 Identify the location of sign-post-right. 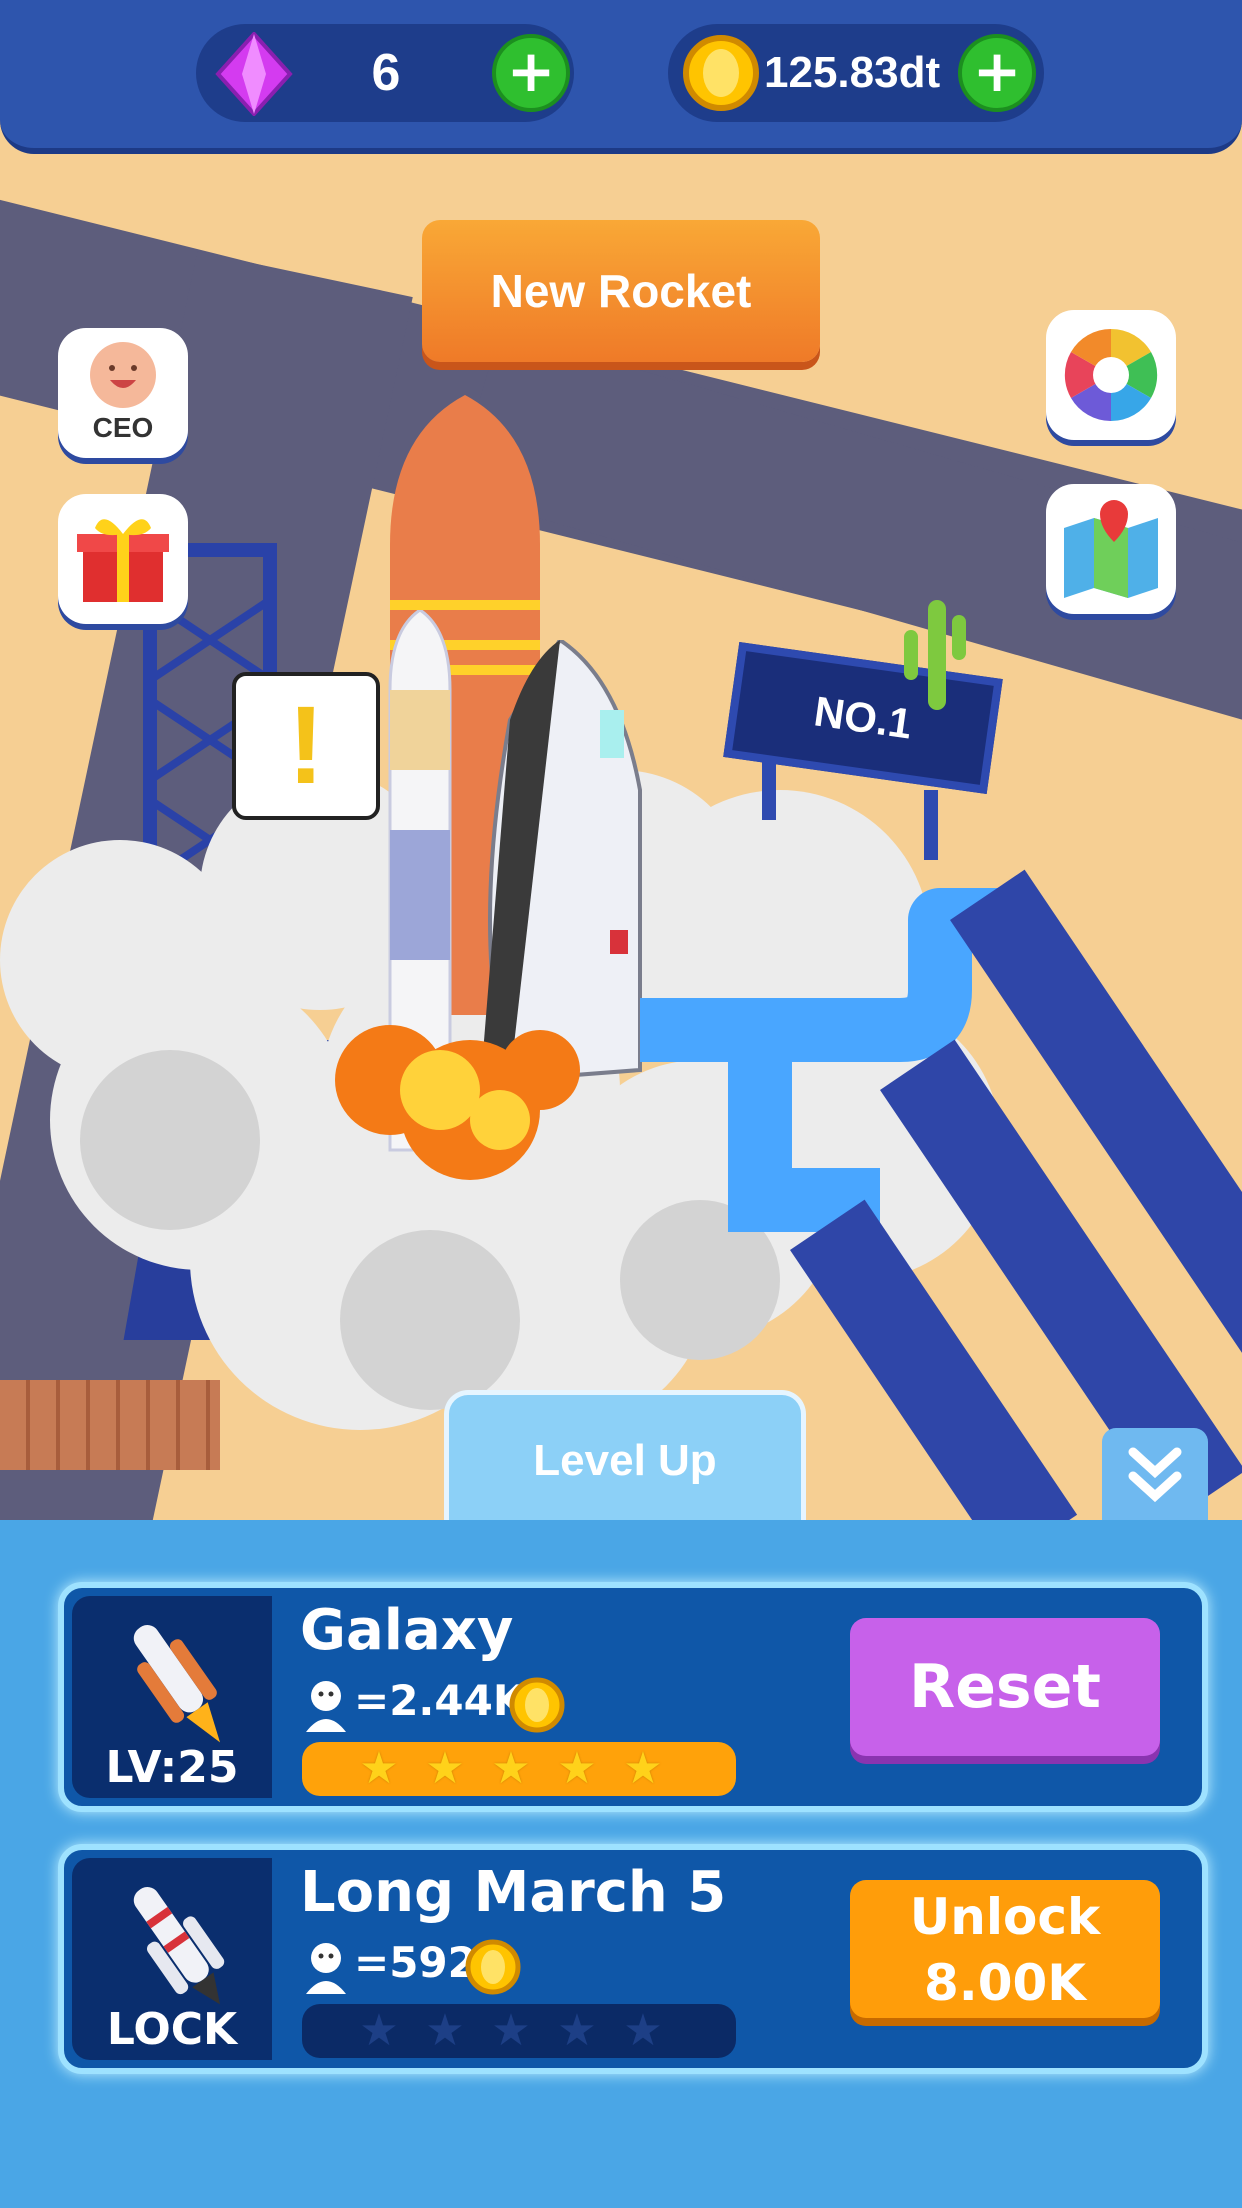
(931, 825).